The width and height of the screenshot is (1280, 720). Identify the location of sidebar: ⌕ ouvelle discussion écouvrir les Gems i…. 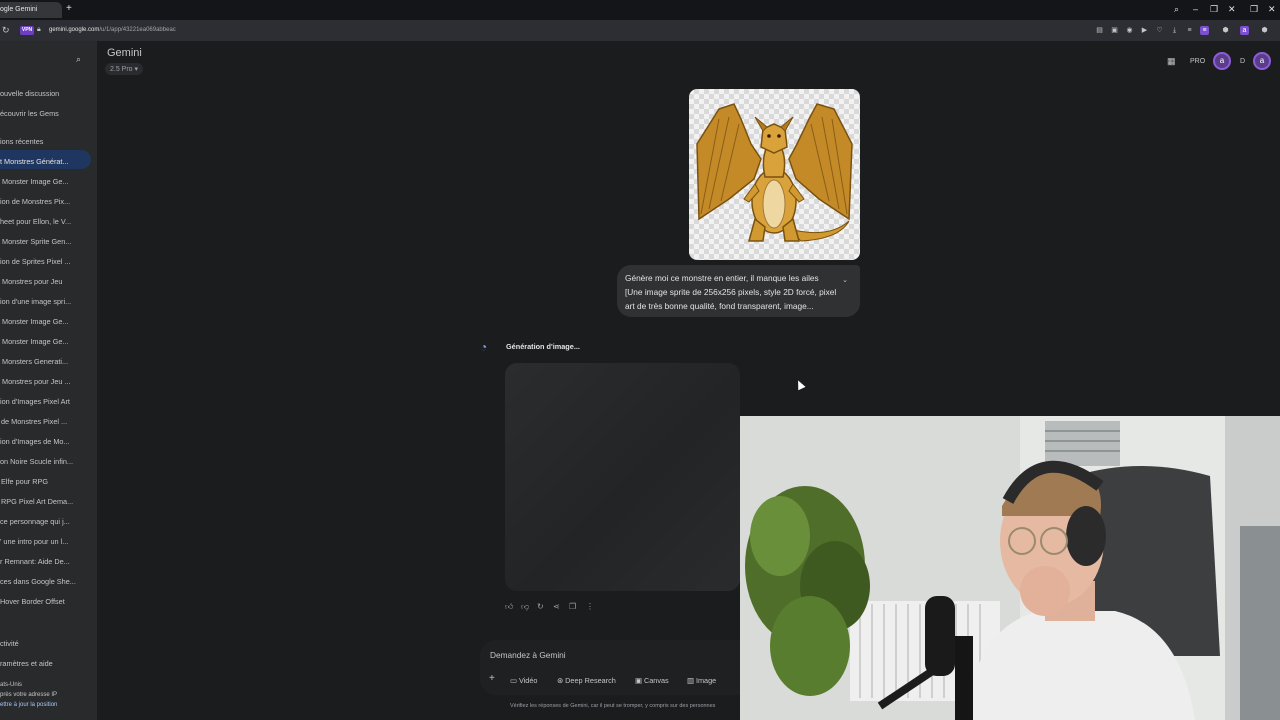
(48, 380).